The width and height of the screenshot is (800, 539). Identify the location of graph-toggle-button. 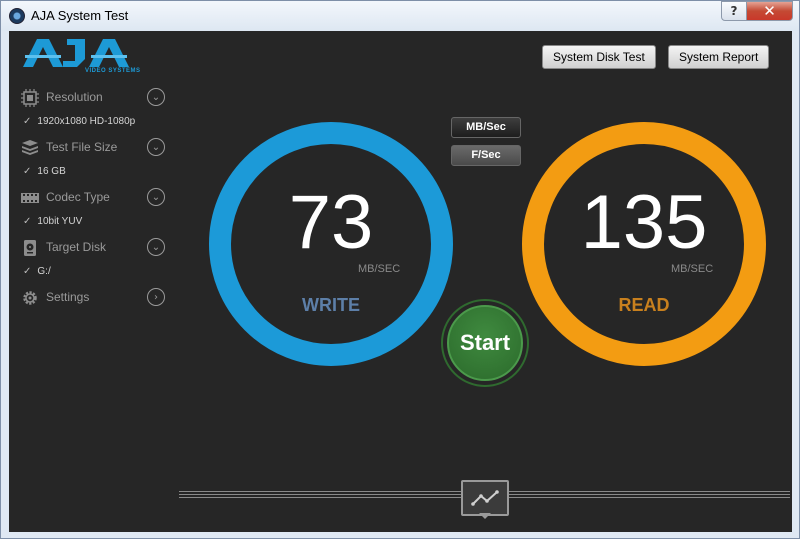
(485, 498).